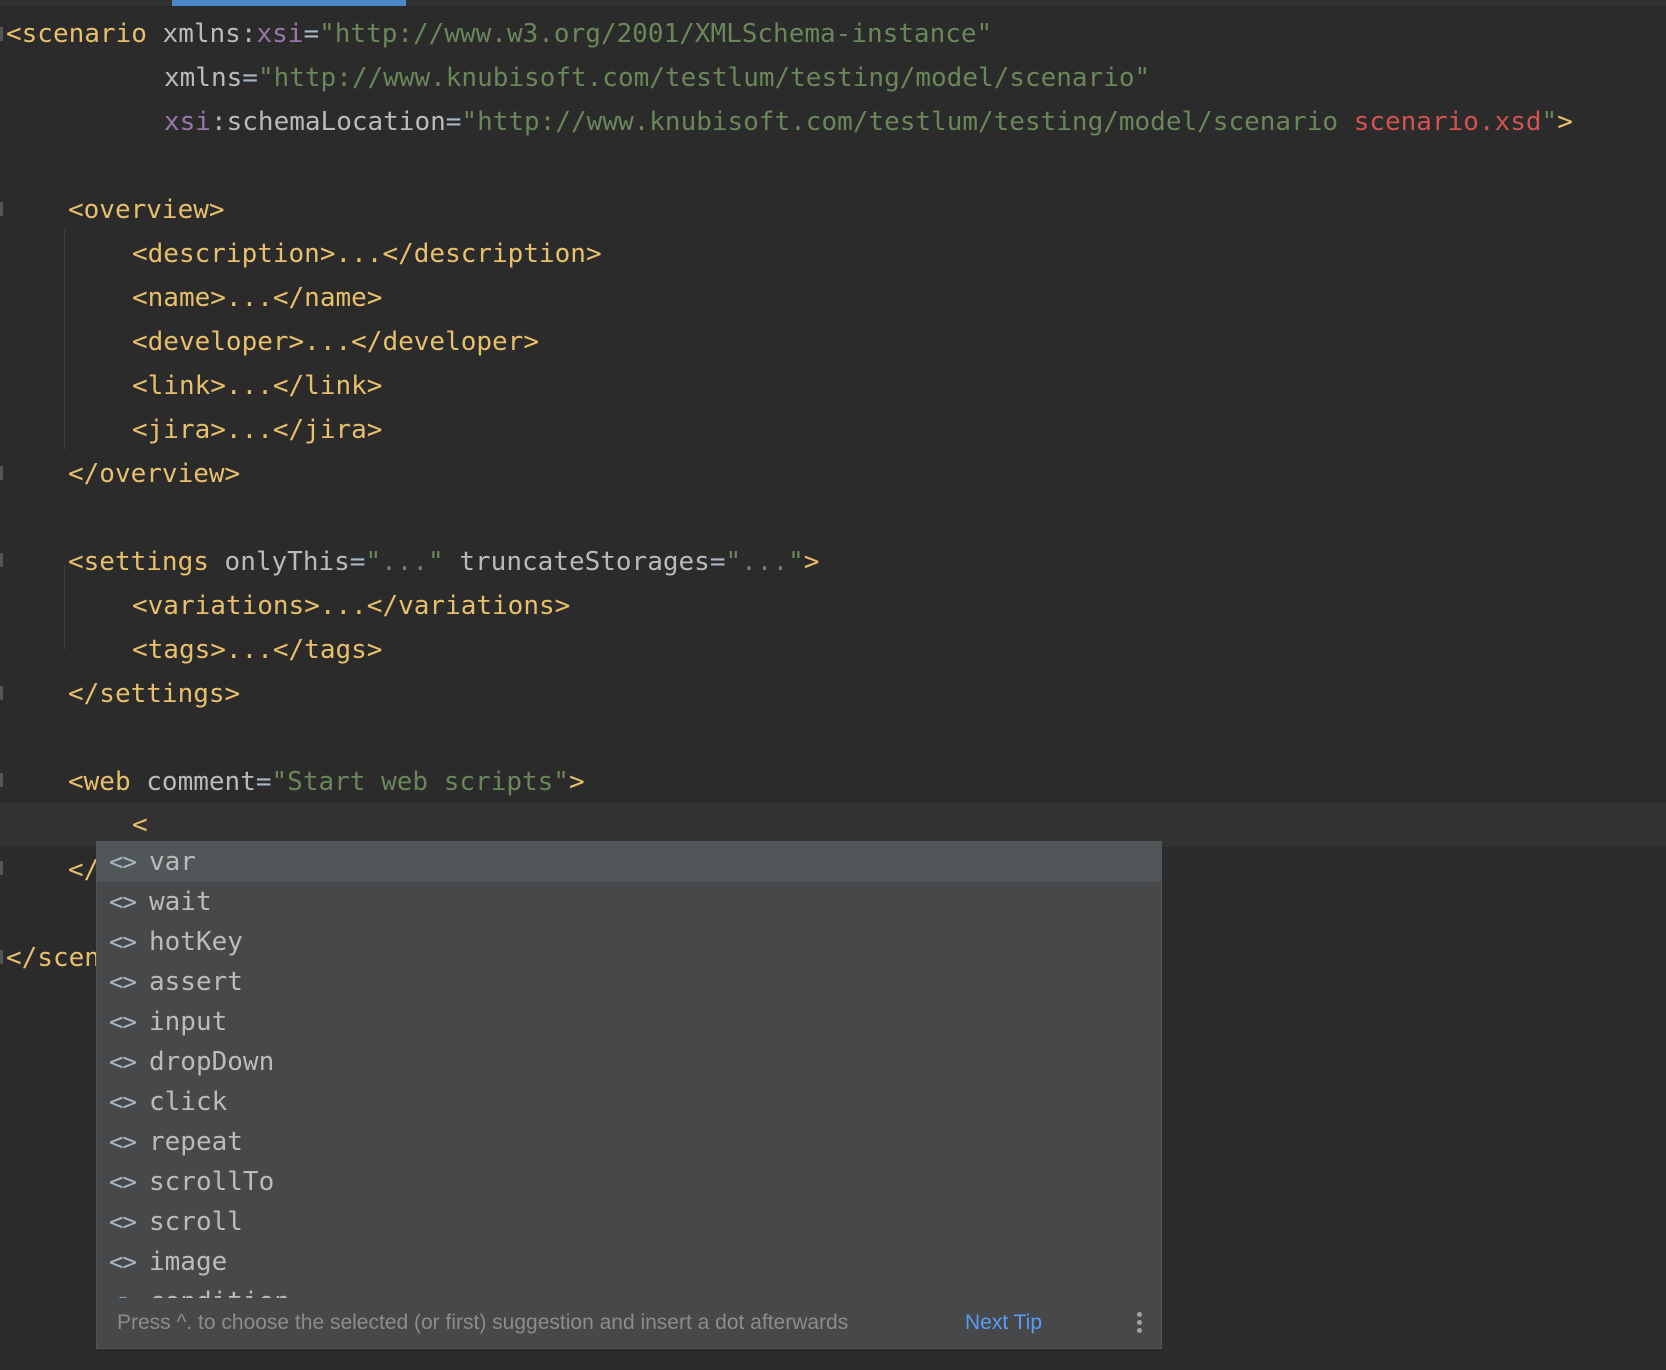 Image resolution: width=1666 pixels, height=1370 pixels. I want to click on completion-item-scroll: <> scroll, so click(629, 1222).